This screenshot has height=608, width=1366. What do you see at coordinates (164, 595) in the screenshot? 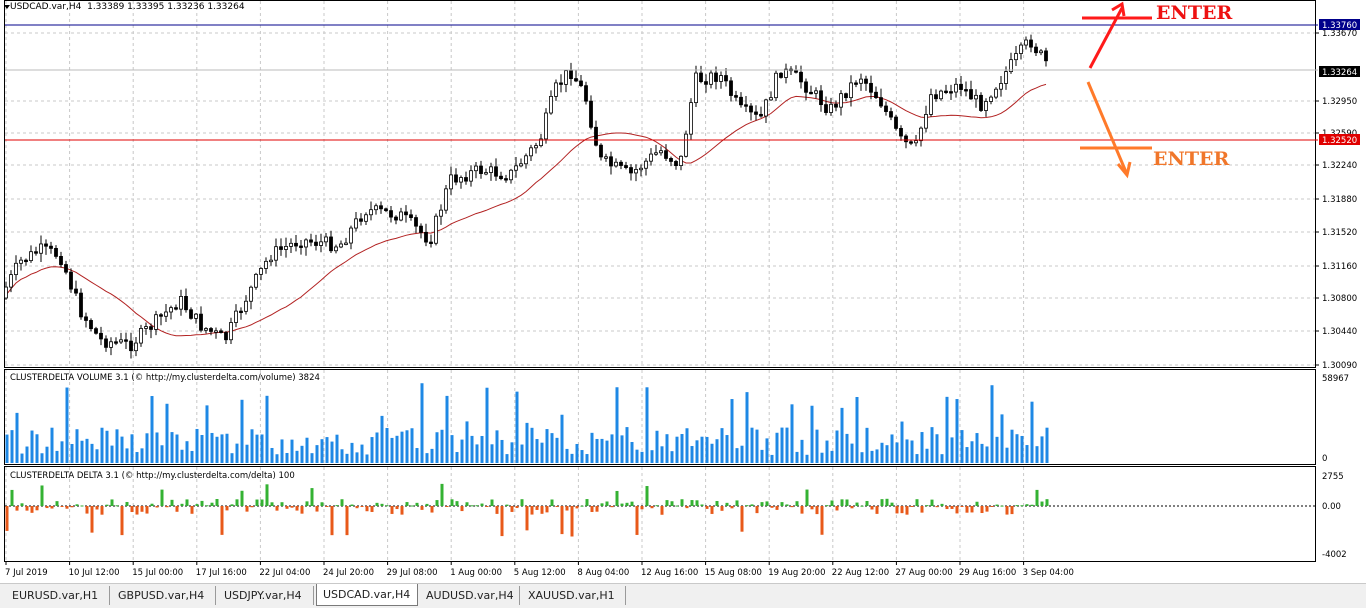
I see `tab-gbpusd-var-h4: GBPUSD.var,H4` at bounding box center [164, 595].